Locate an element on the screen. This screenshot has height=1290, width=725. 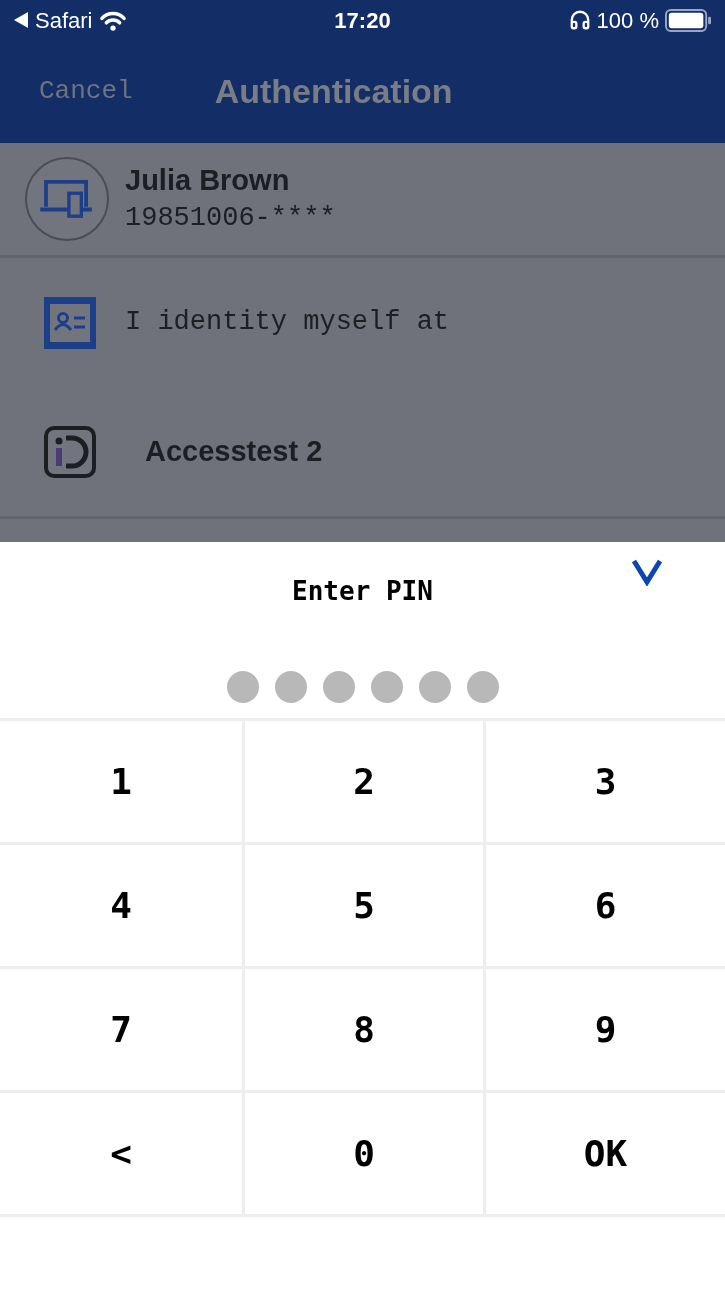
keypad-key: 1 is located at coordinates (121, 781).